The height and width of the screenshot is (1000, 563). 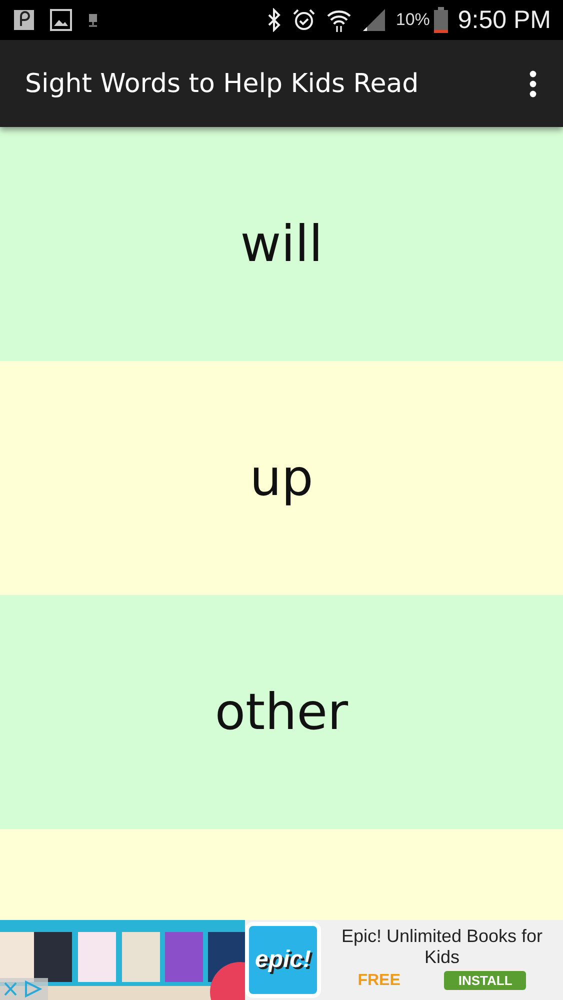 What do you see at coordinates (274, 20) in the screenshot?
I see `bluetooth-icon` at bounding box center [274, 20].